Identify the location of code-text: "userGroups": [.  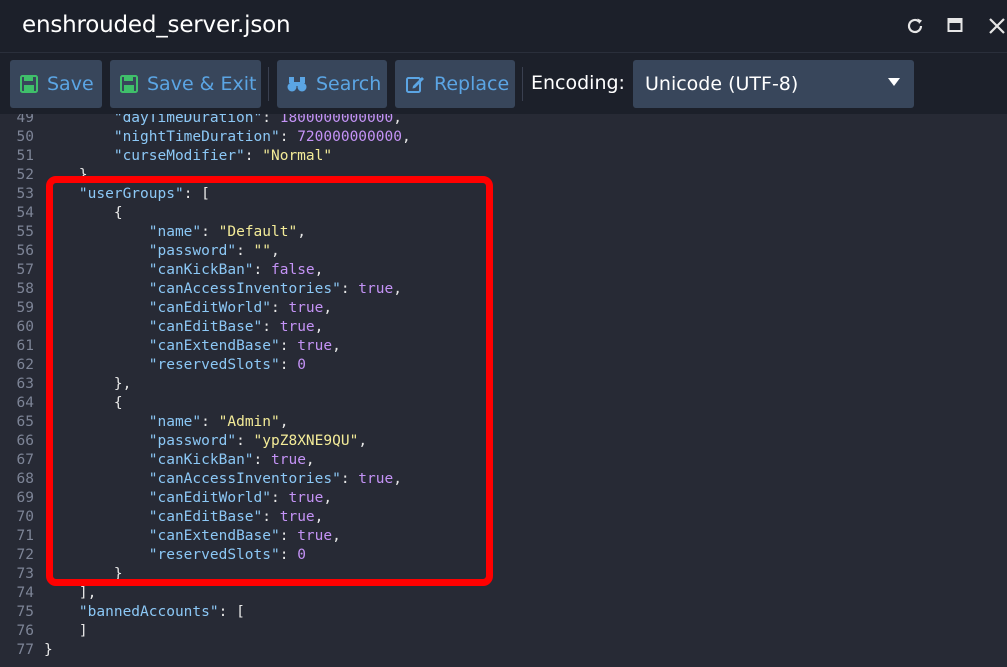
(127, 194).